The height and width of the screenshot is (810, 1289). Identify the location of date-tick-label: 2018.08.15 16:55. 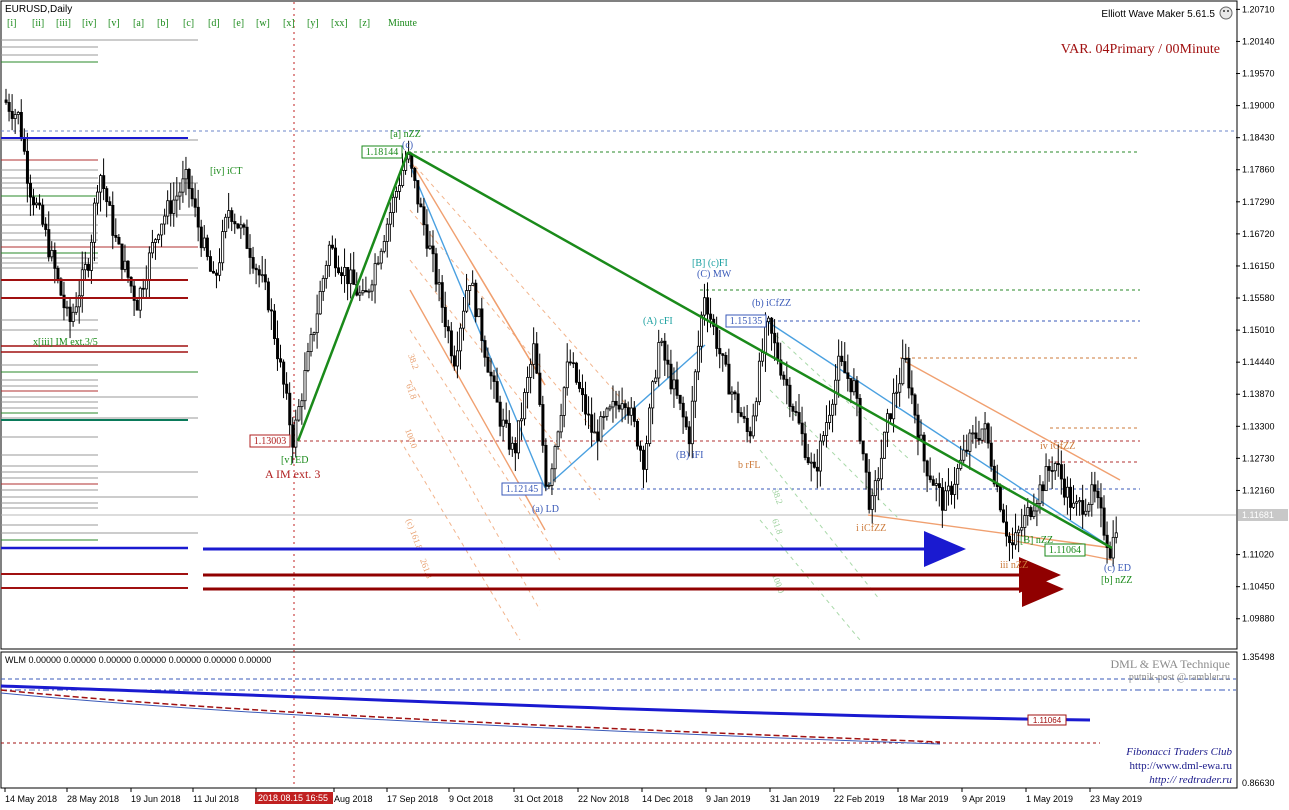
(293, 798).